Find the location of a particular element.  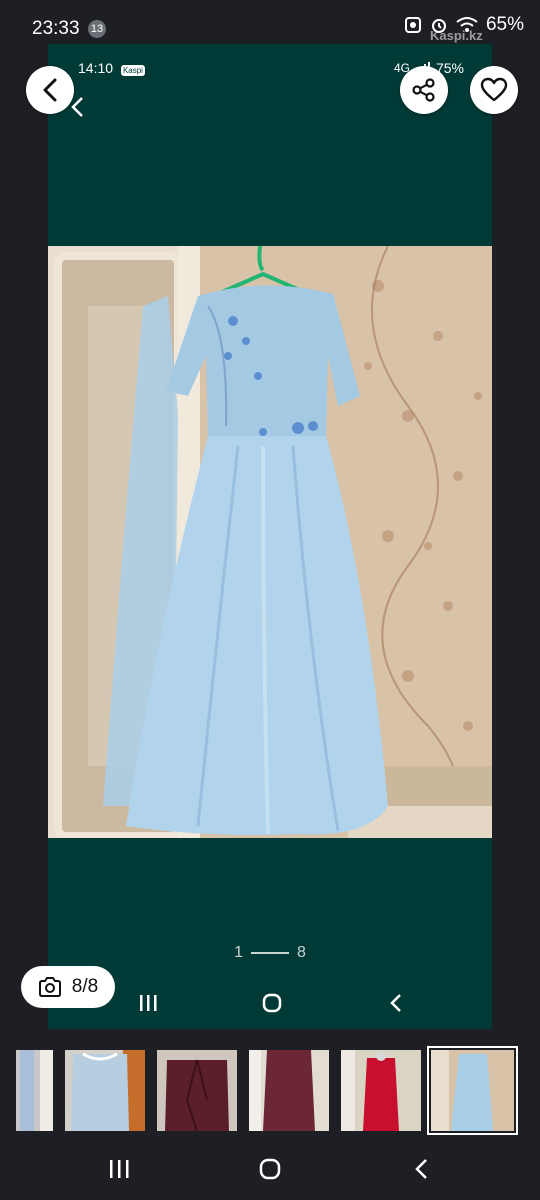

system-nav-bar is located at coordinates (270, 1170).